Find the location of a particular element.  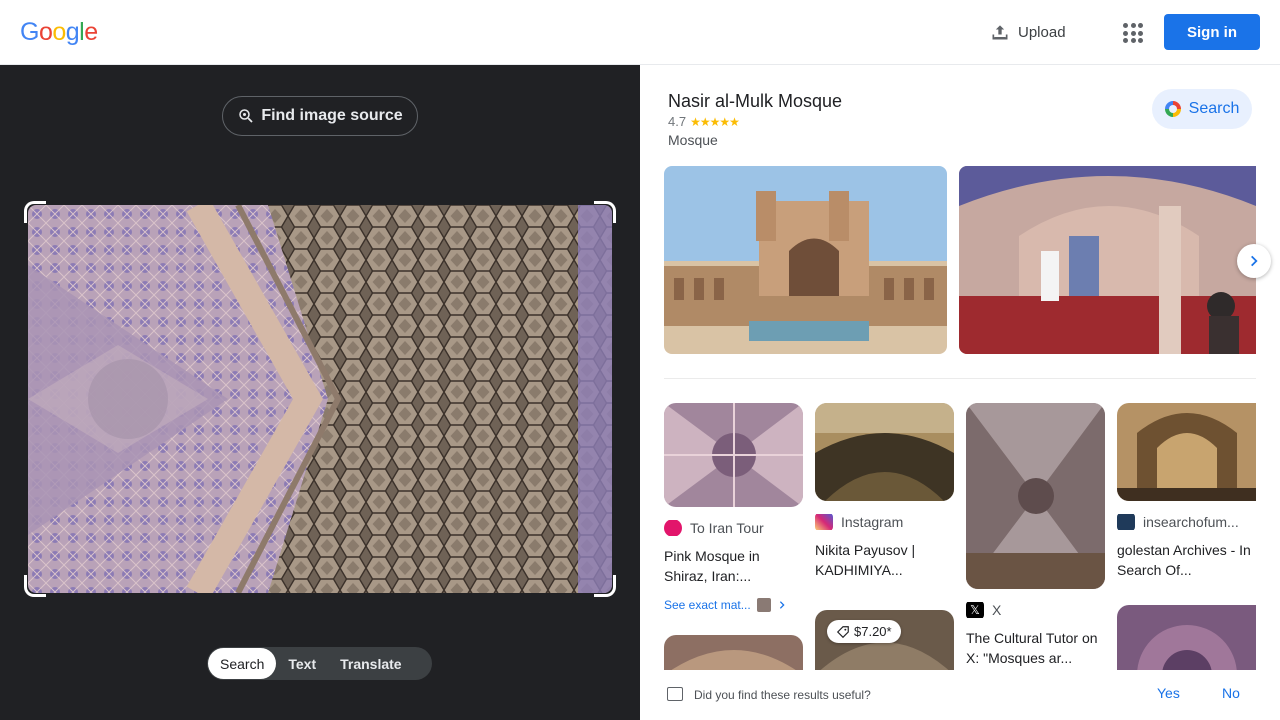

feedback-icon is located at coordinates (675, 694).